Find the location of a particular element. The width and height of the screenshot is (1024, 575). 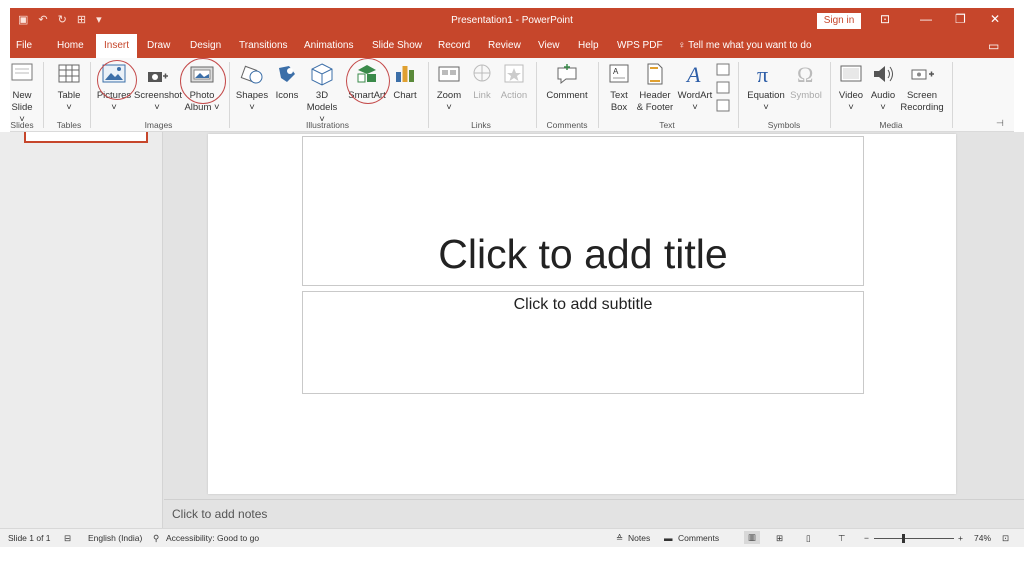

comments-button: Comments is located at coordinates (698, 538).